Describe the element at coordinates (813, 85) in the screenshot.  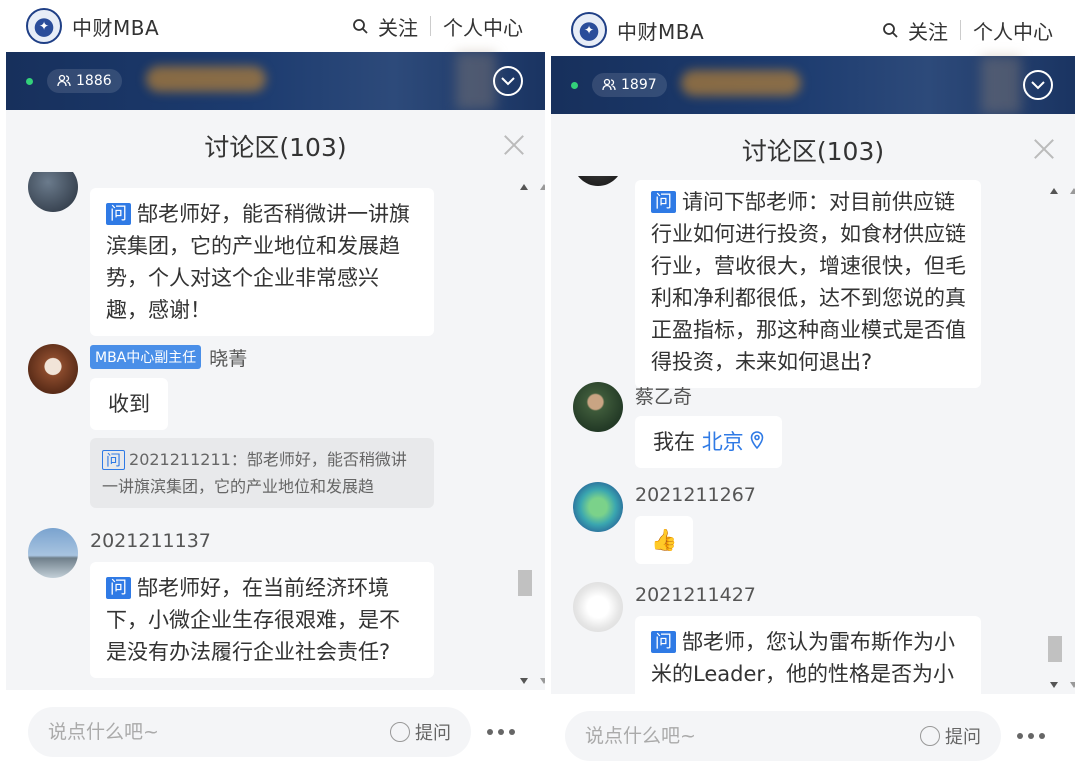
I see `live-banner: 1897` at that location.